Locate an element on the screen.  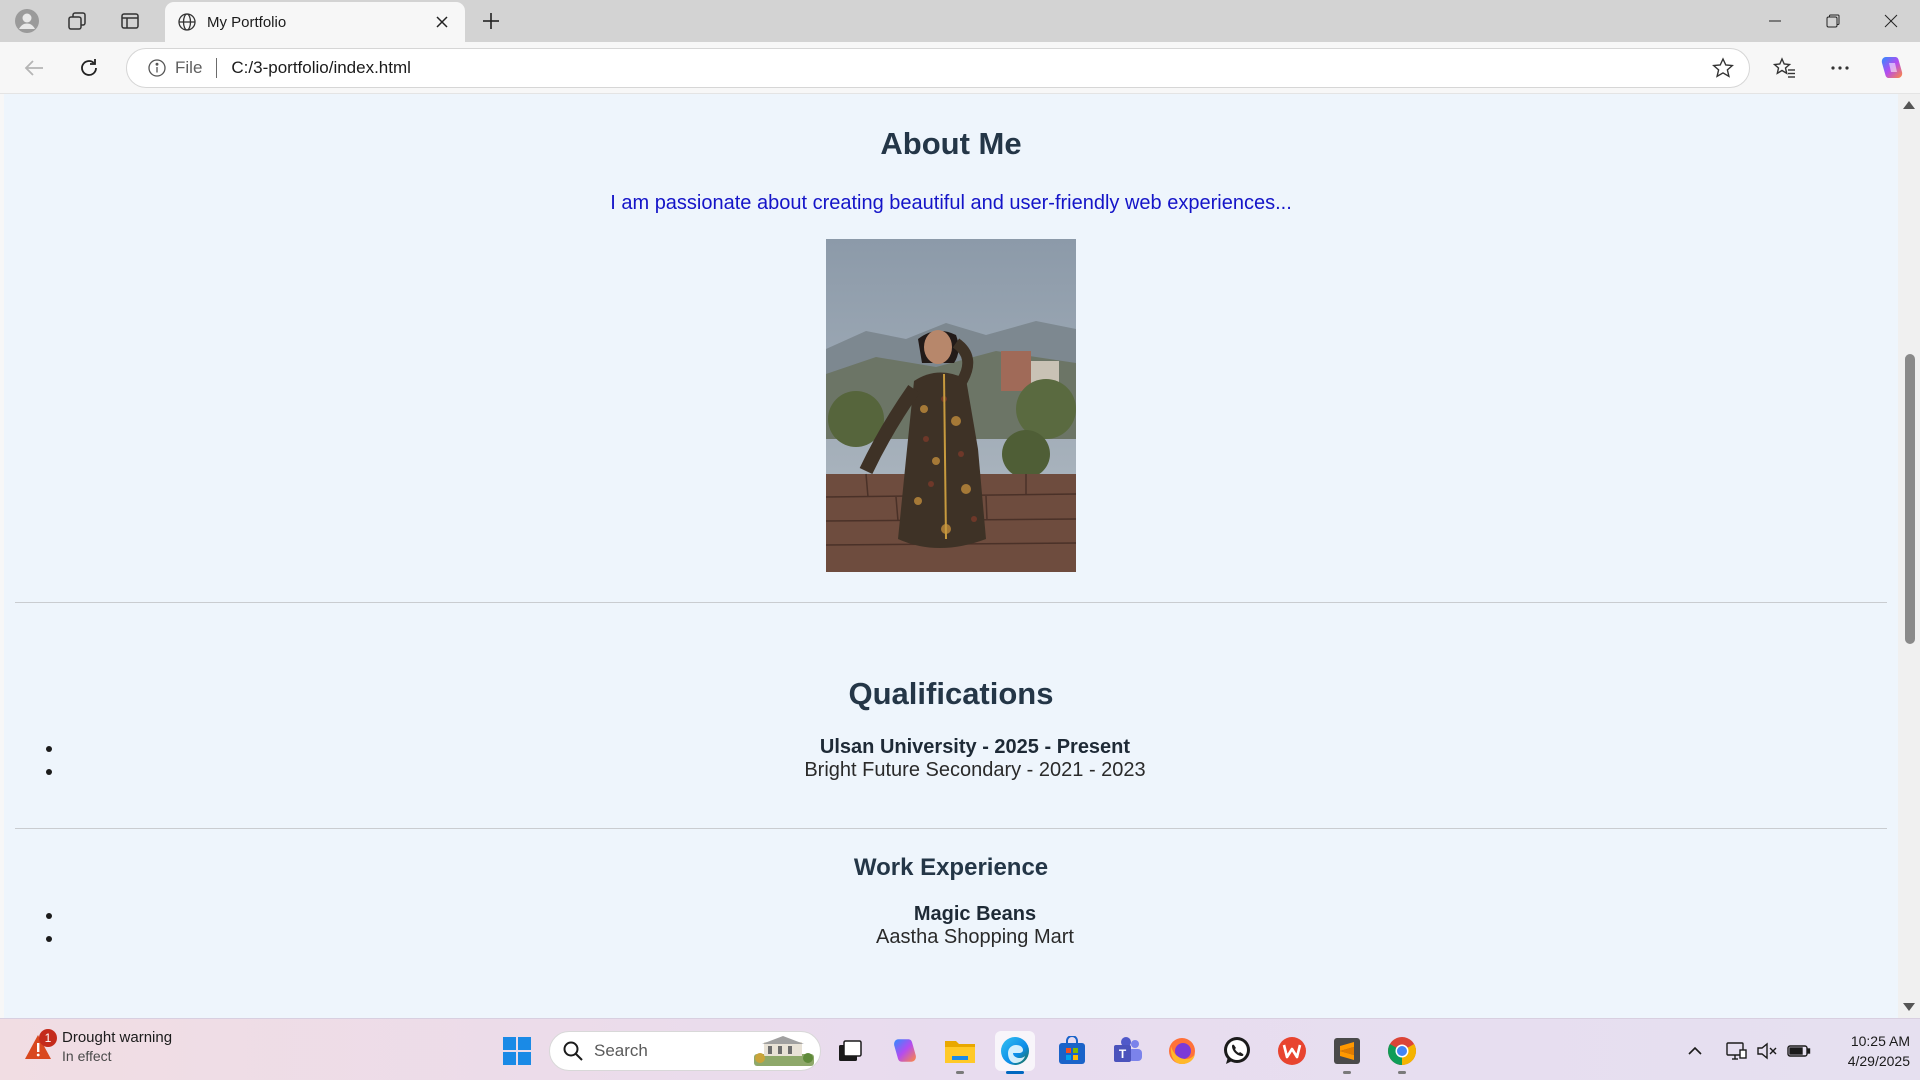
workspaces-button is located at coordinates (77, 21).